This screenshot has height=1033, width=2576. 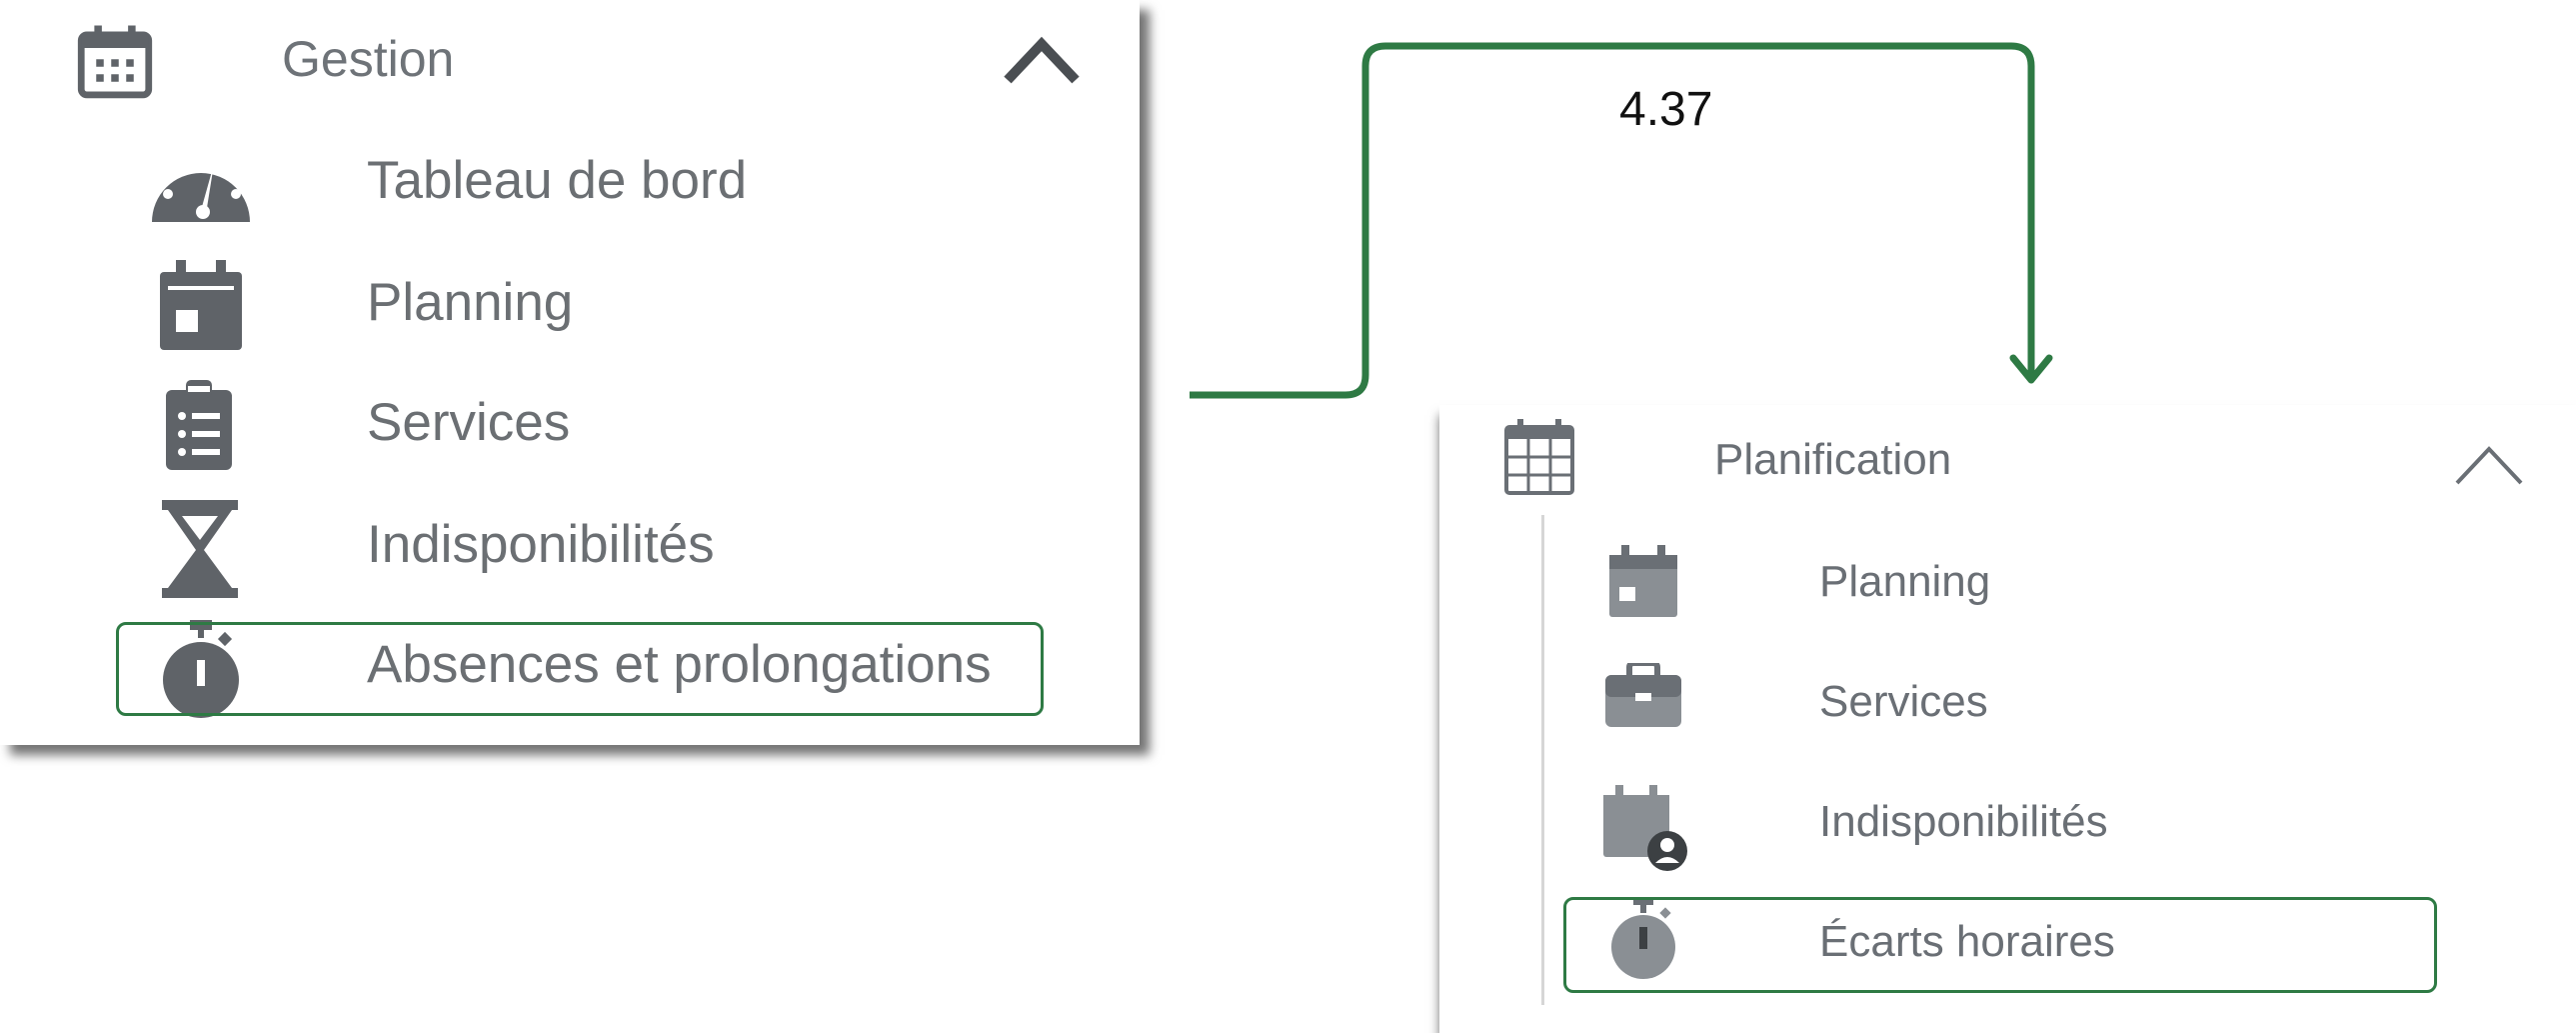 I want to click on calendar-user-icon, so click(x=1645, y=828).